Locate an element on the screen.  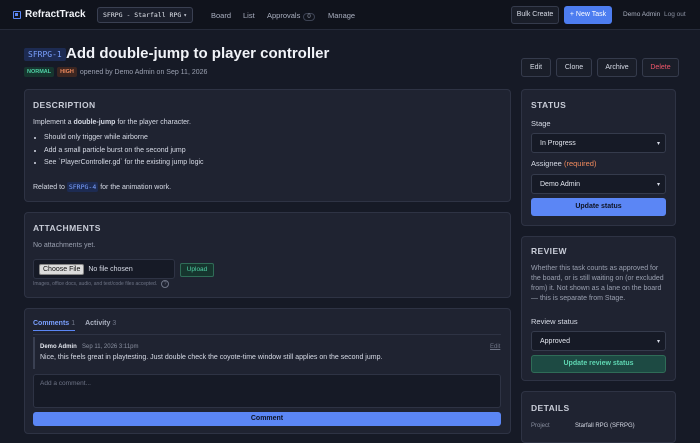
assignee-select-value: Demo Admin is located at coordinates (560, 184).